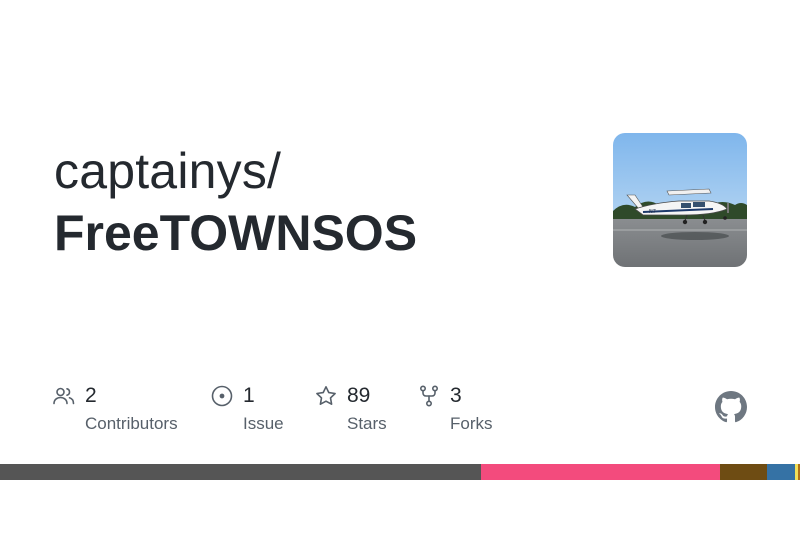  I want to click on stat-value: 3, so click(456, 395).